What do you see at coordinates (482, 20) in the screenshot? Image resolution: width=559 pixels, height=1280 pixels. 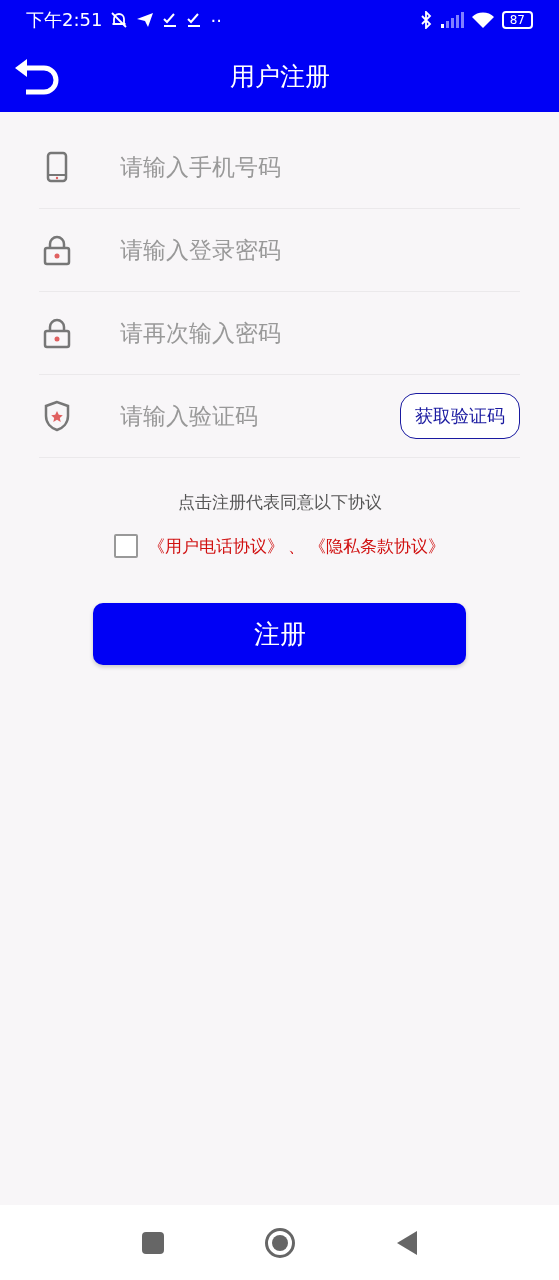 I see `wifi-icon` at bounding box center [482, 20].